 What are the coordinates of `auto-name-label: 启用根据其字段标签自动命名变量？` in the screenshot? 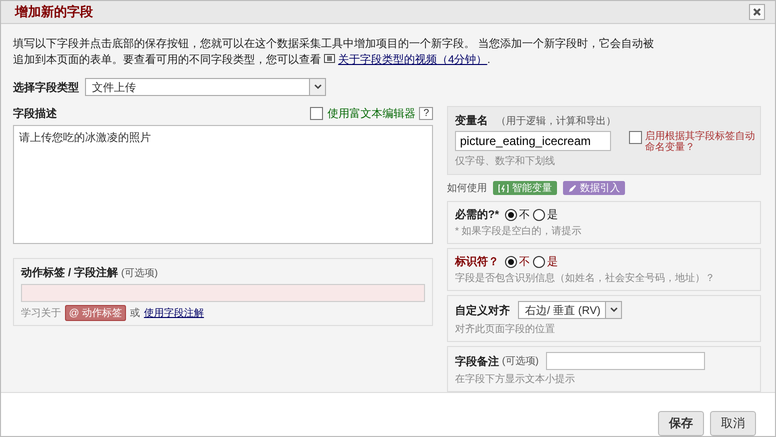 It's located at (700, 142).